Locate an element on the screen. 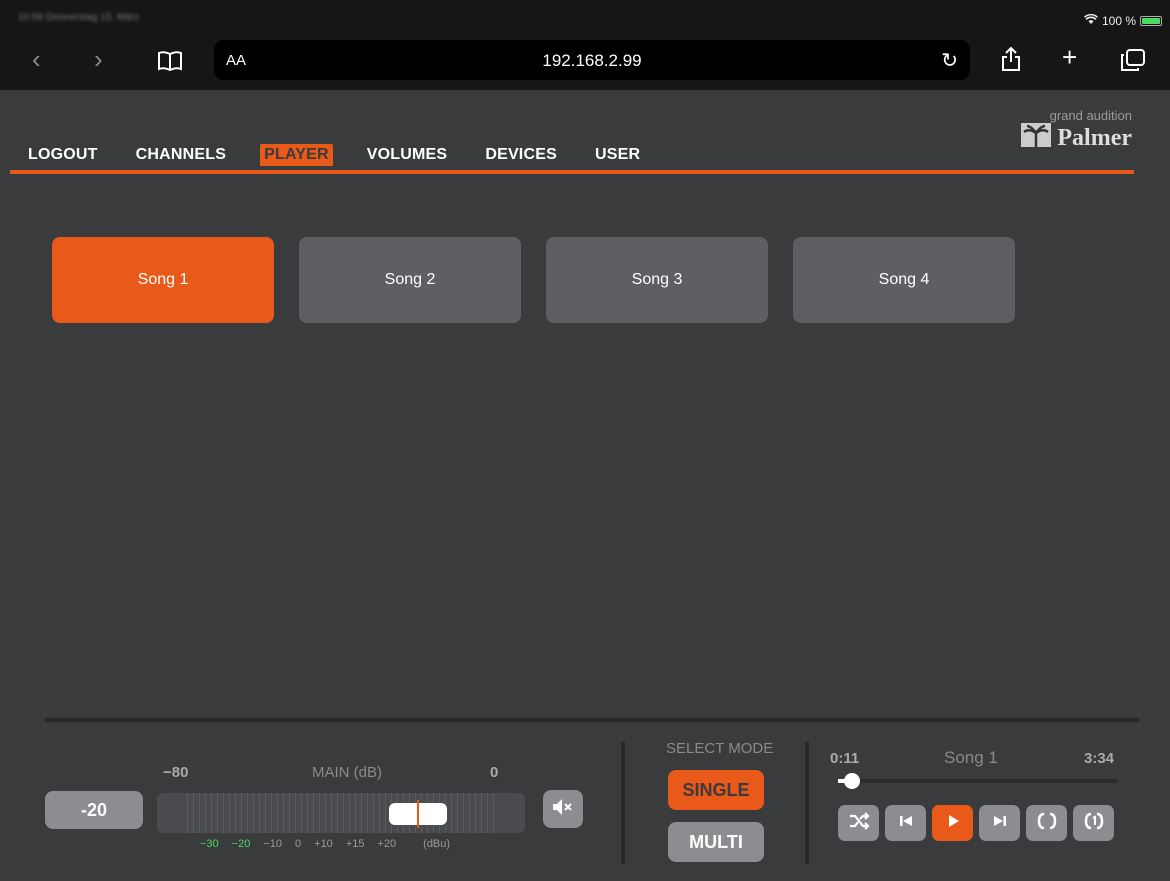 The width and height of the screenshot is (1170, 881). volume-slider is located at coordinates (341, 813).